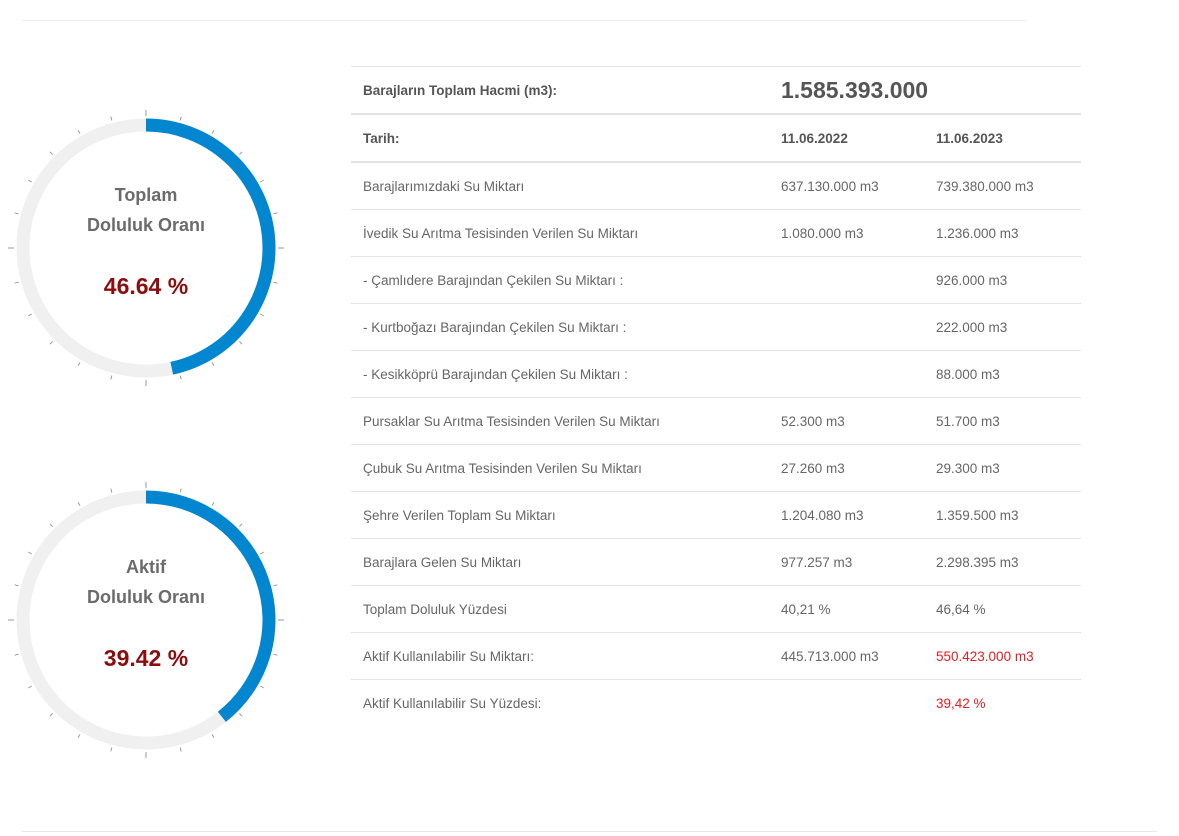  Describe the element at coordinates (1002, 280) in the screenshot. I see `row-value-2023: 926.000 m3` at that location.